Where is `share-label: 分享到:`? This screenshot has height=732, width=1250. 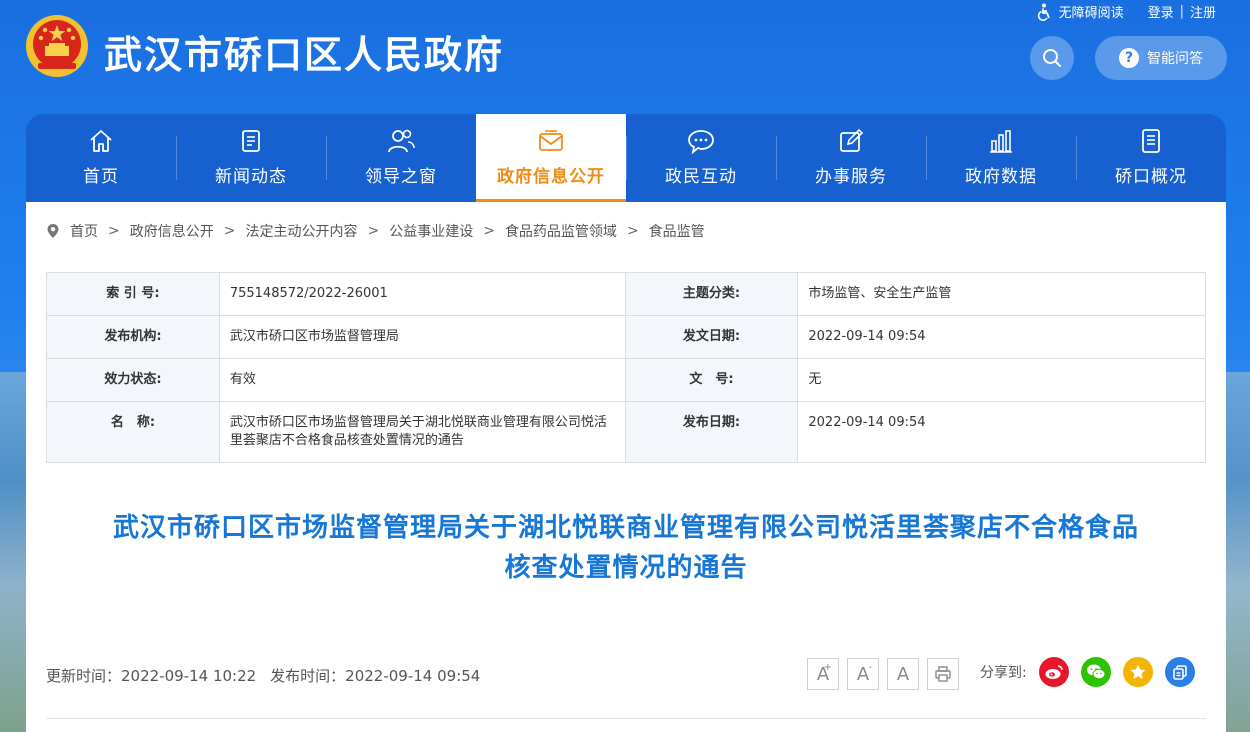
share-label: 分享到: is located at coordinates (1003, 673).